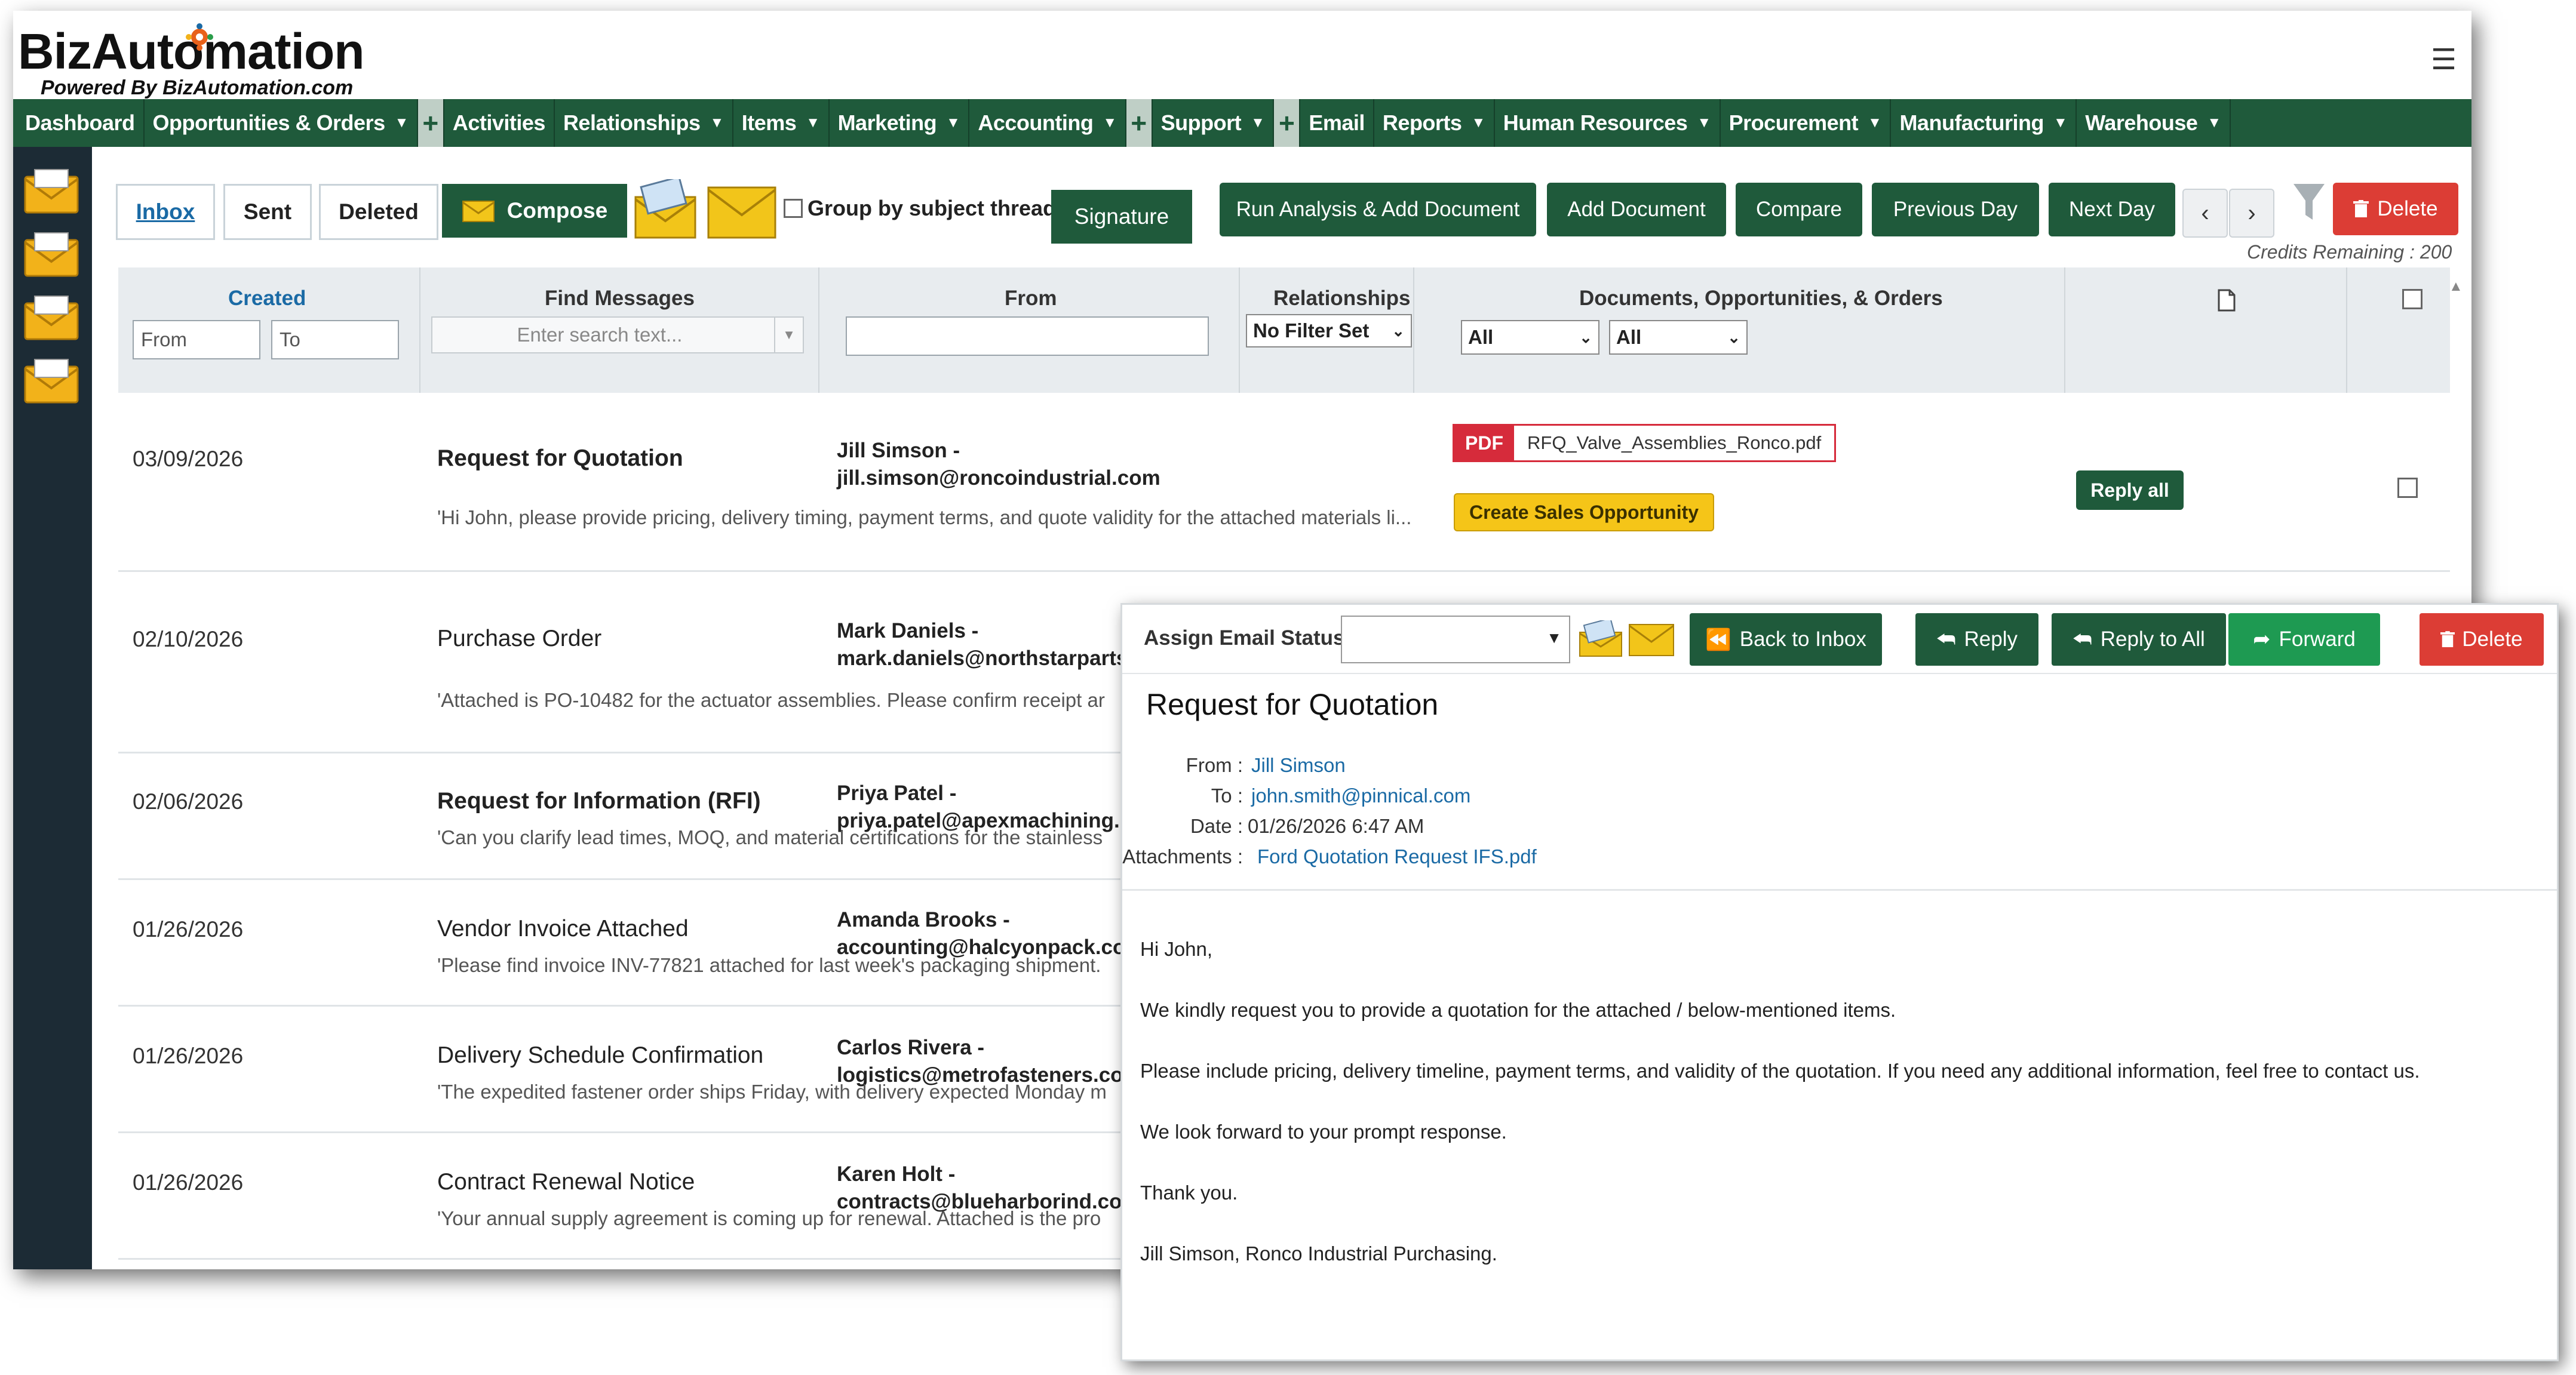 This screenshot has height=1375, width=2576. Describe the element at coordinates (52, 191) in the screenshot. I see `inbox-folder-icon` at that location.